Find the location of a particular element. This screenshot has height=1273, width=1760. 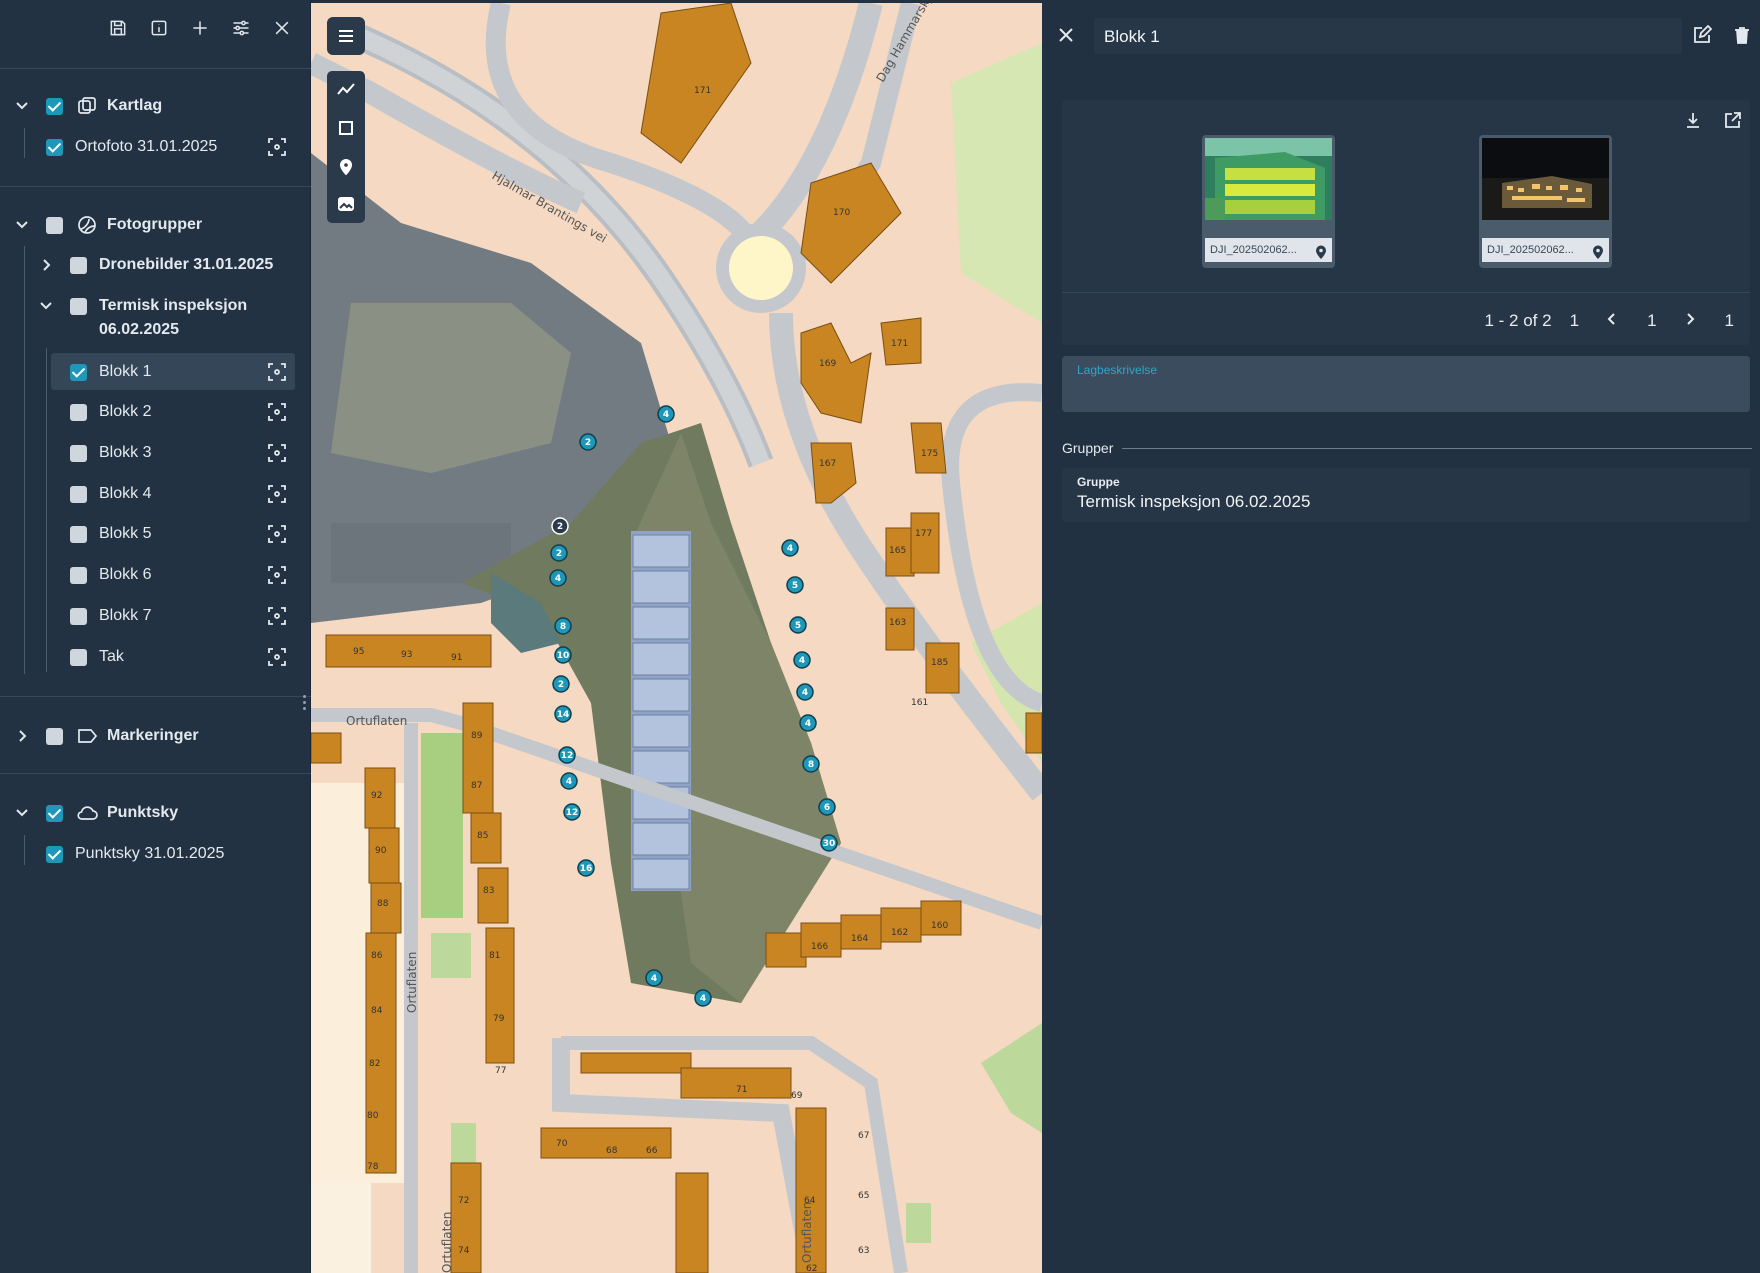

layer-blokk-3: Blokk 3 is located at coordinates (155, 453).